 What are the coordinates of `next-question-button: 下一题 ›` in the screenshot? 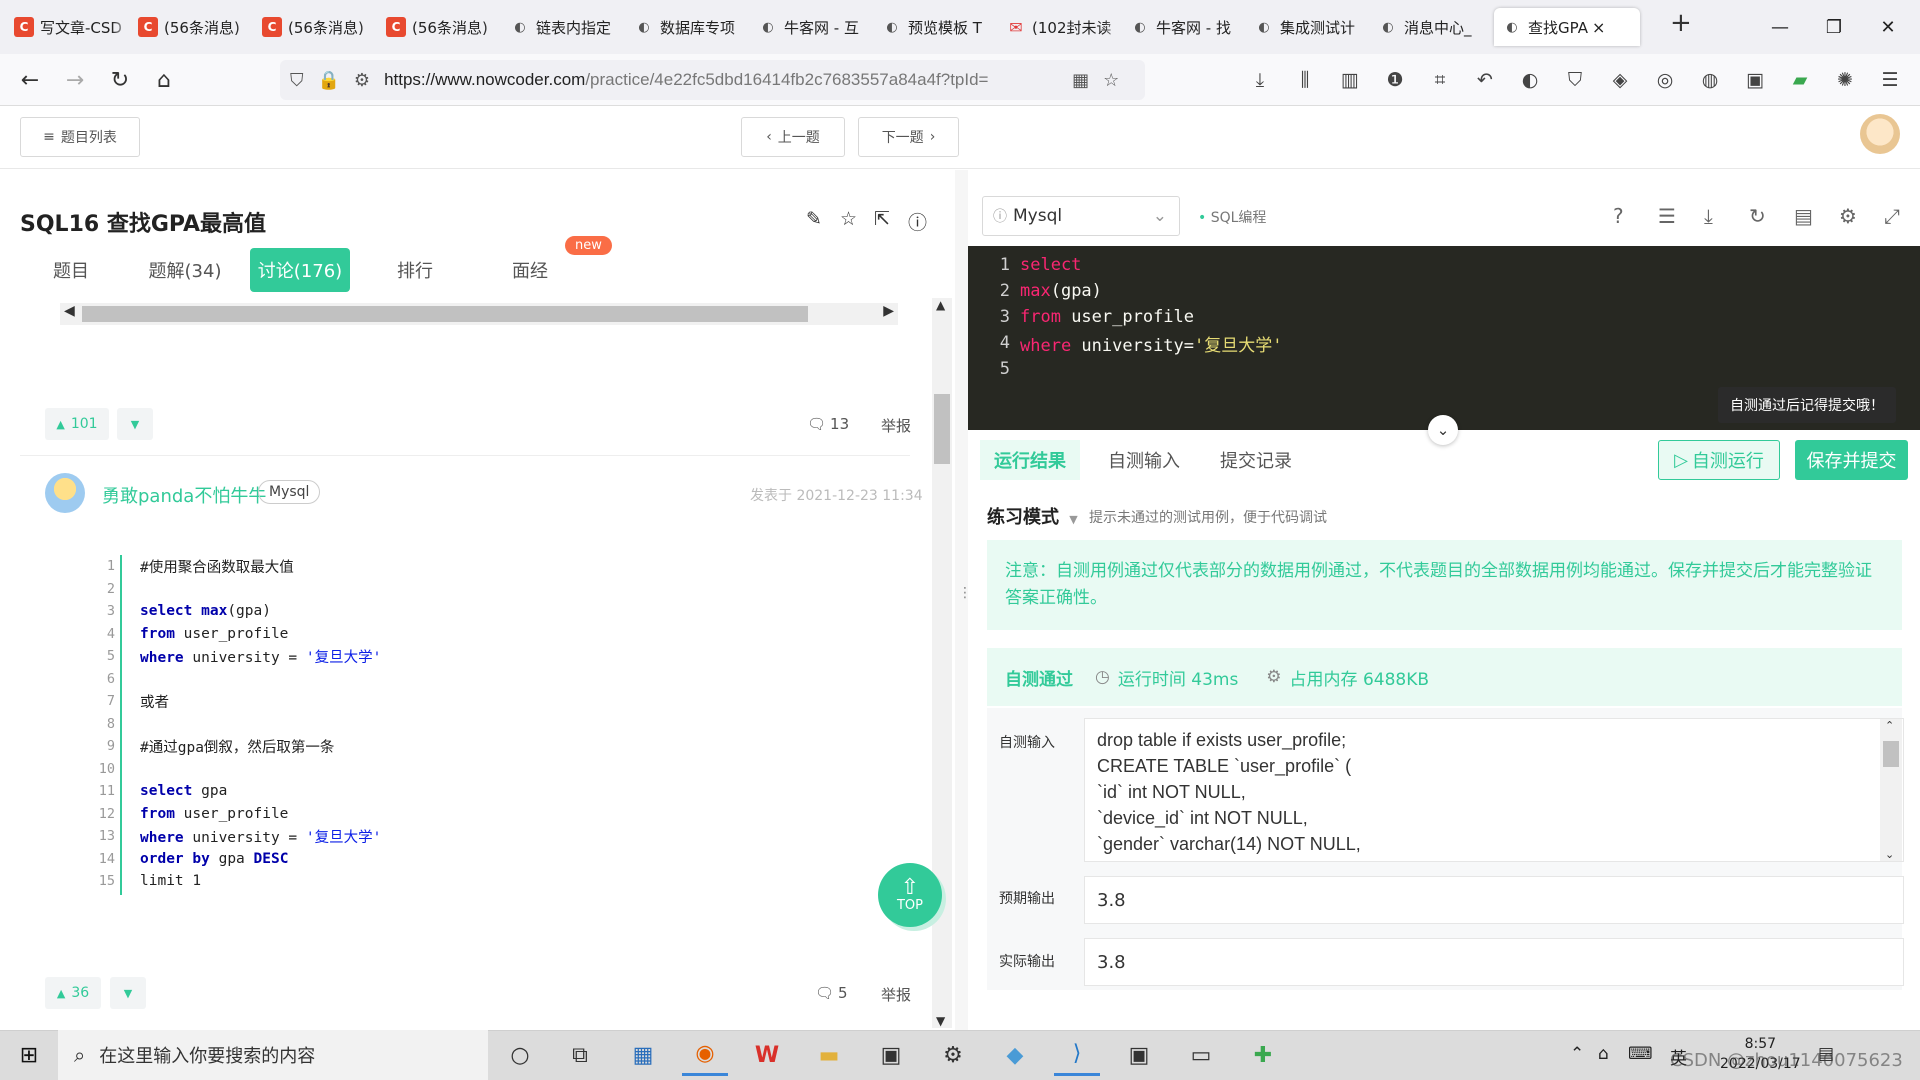 It's located at (908, 137).